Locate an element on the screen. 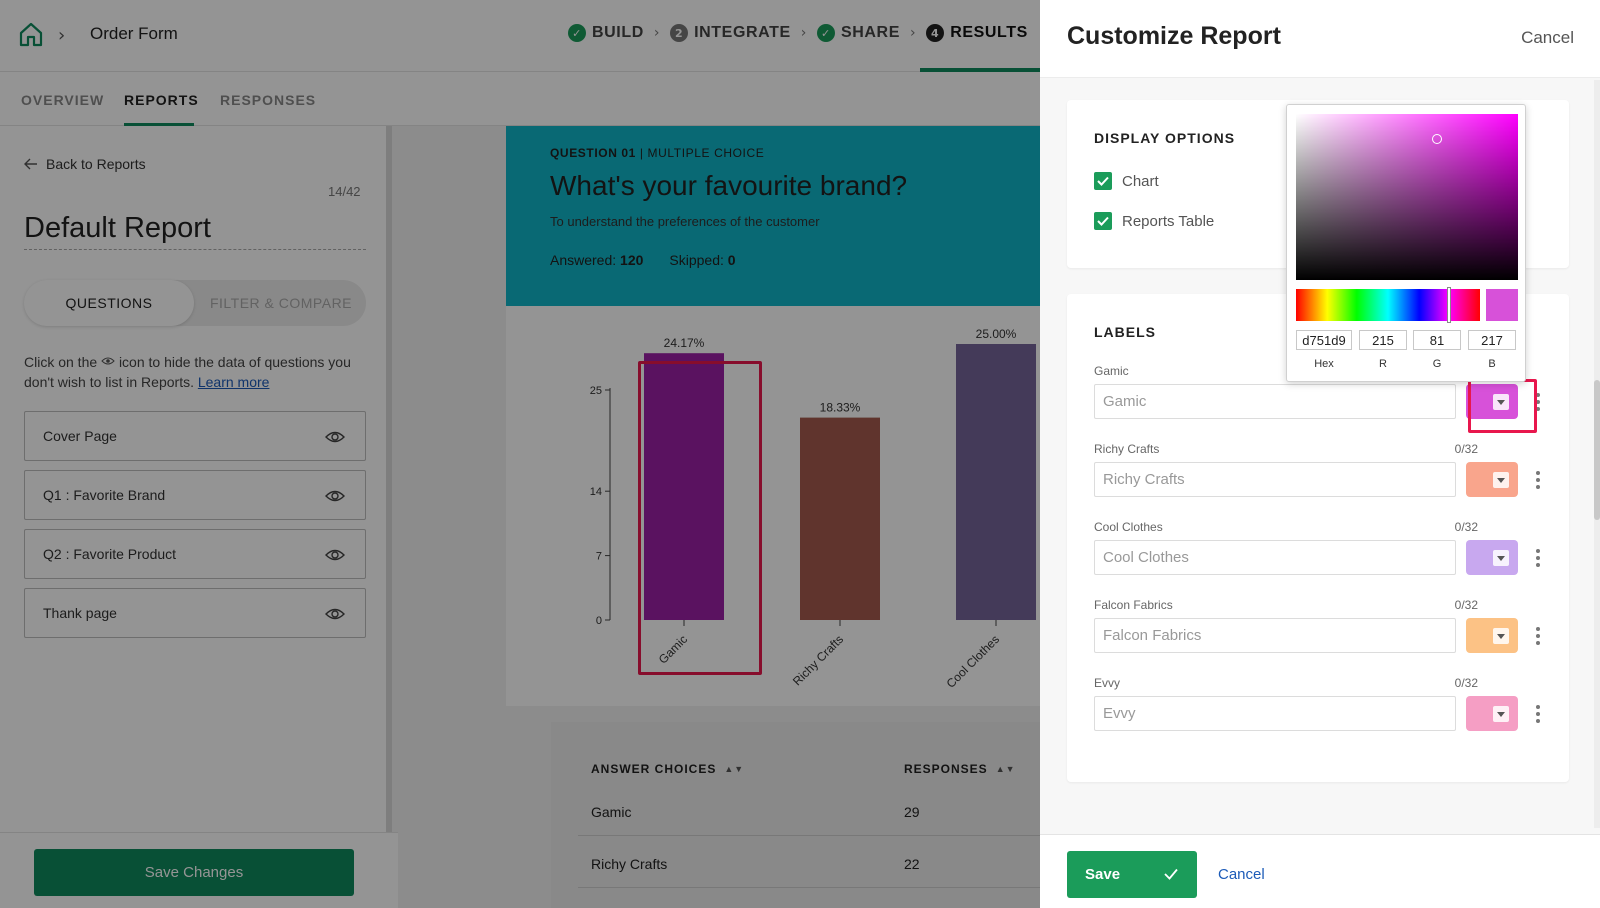 The image size is (1600, 908). label-input: Gamic is located at coordinates (1275, 401).